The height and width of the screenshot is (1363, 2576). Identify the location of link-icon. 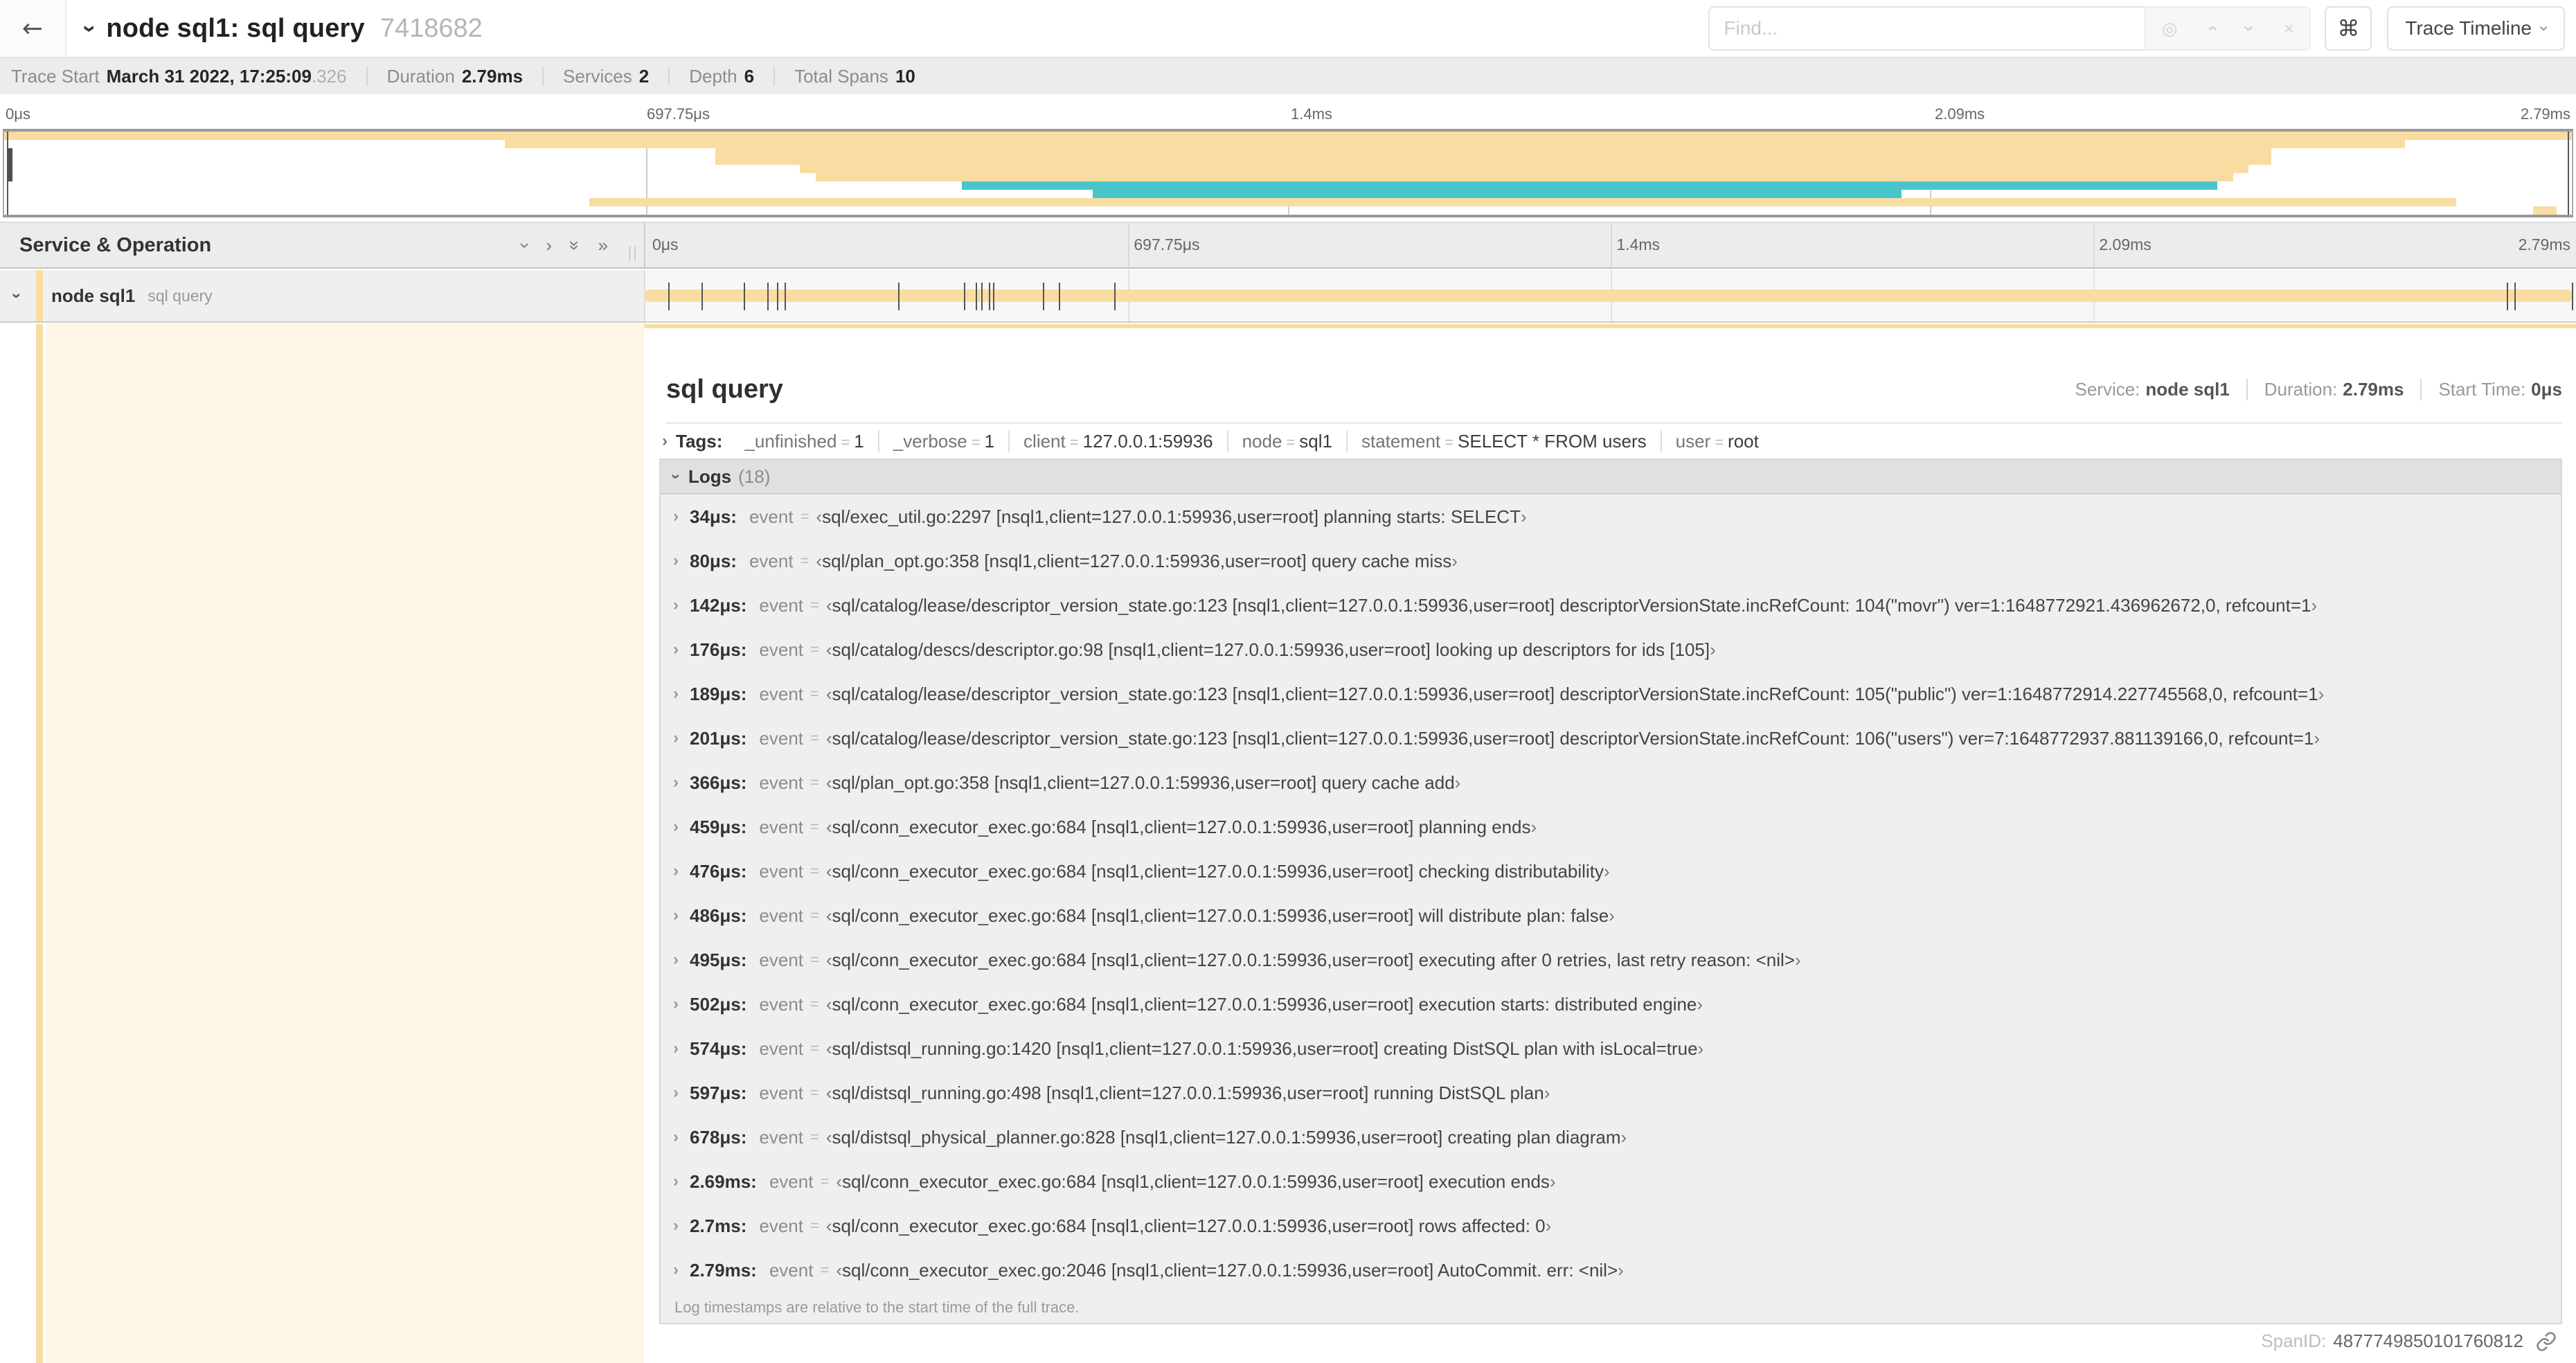
(2546, 1342).